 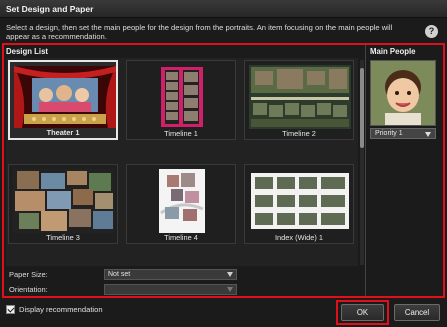 I want to click on design-item-label: Timeline 3, so click(x=63, y=237).